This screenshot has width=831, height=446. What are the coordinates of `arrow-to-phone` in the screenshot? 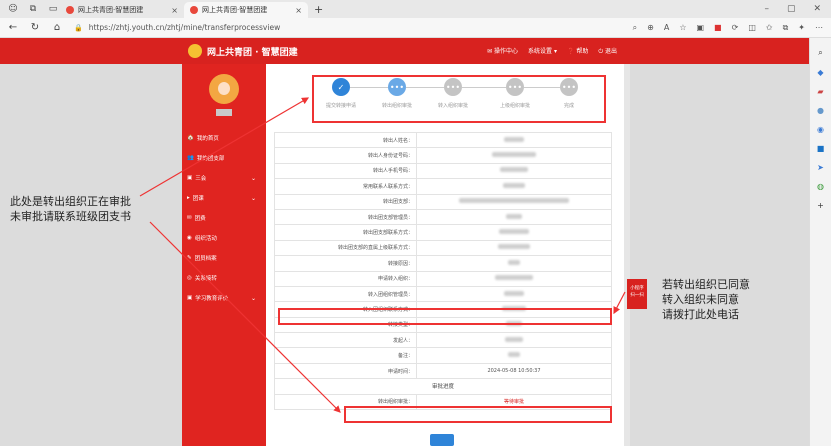 It's located at (619, 303).